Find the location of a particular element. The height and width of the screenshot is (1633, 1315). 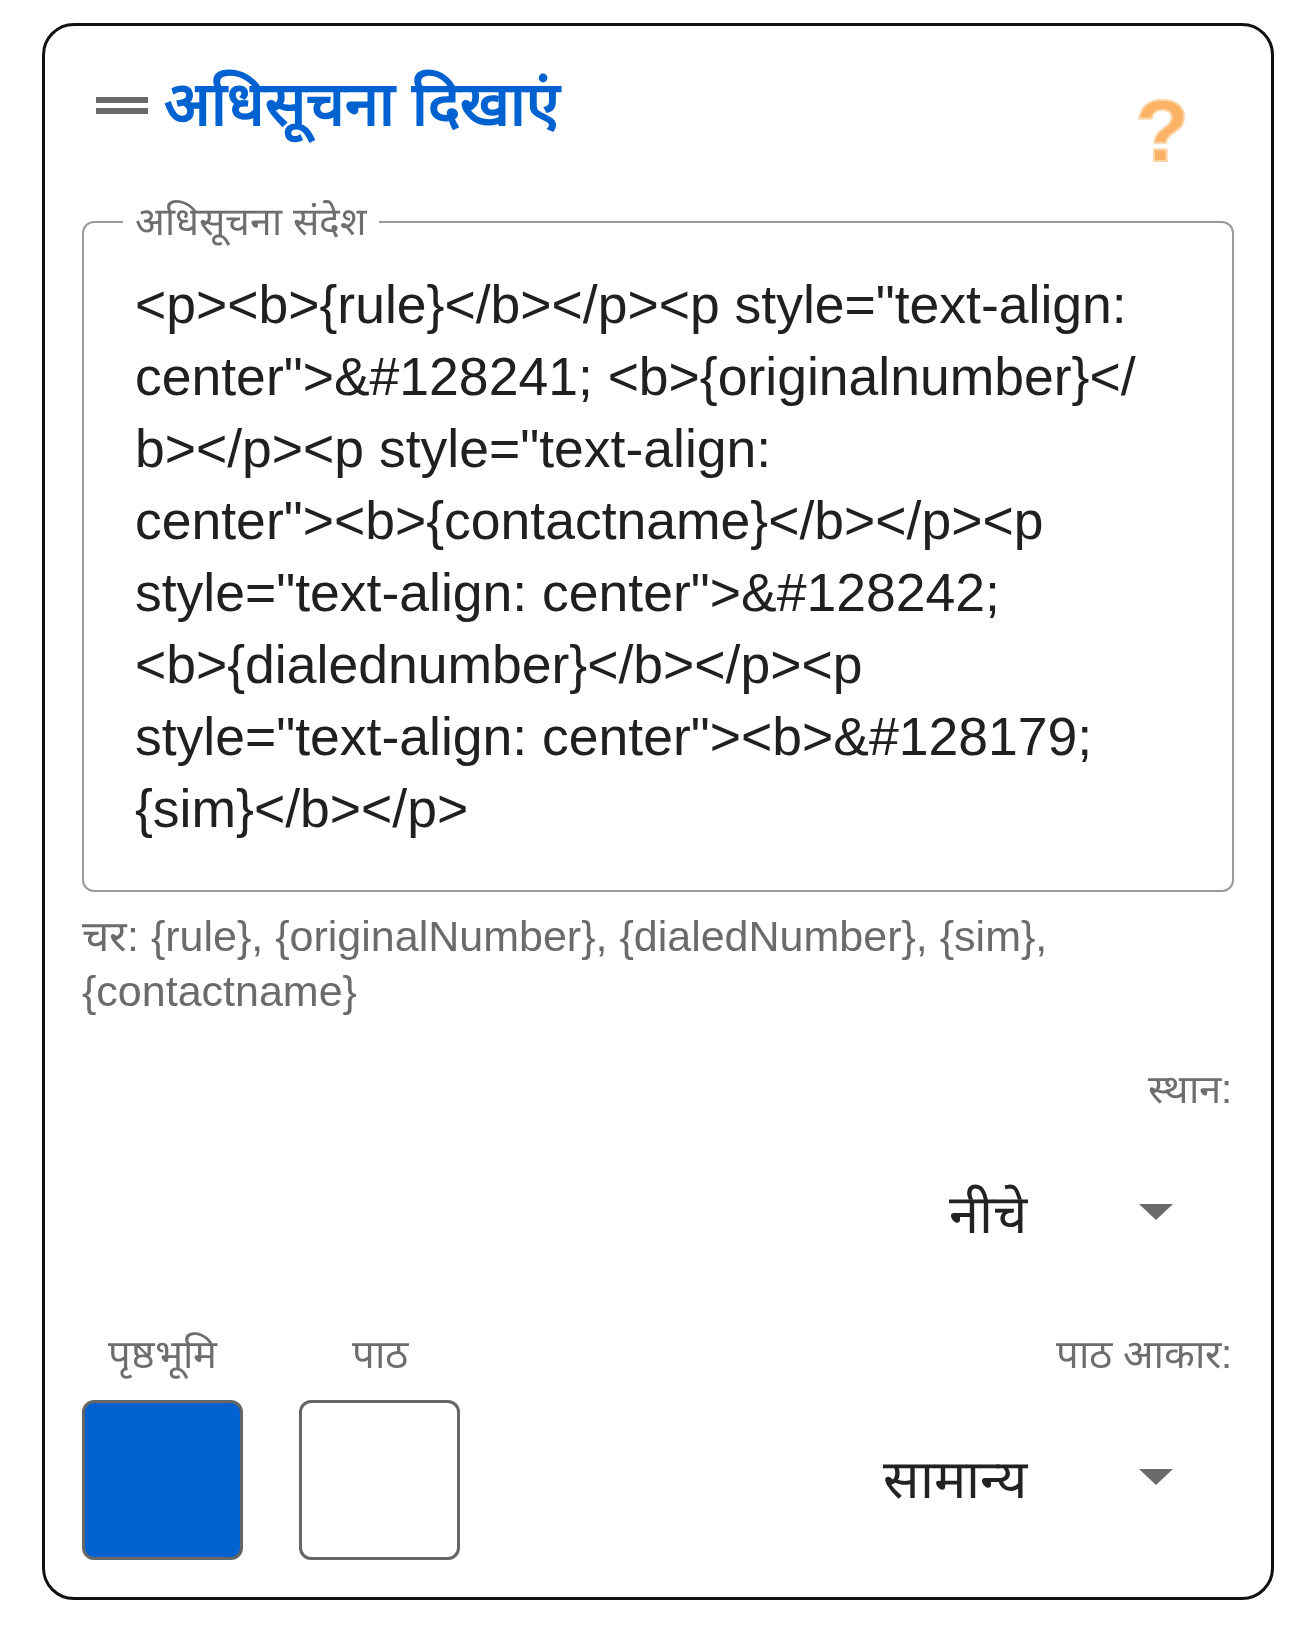

text-size-dropdown: सामान्य is located at coordinates (1024, 1477).